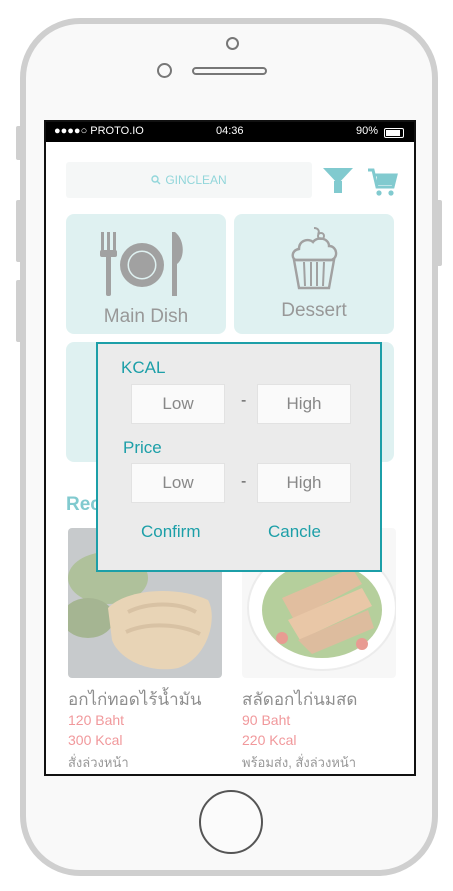 The width and height of the screenshot is (453, 891). What do you see at coordinates (304, 483) in the screenshot?
I see `price-high-input` at bounding box center [304, 483].